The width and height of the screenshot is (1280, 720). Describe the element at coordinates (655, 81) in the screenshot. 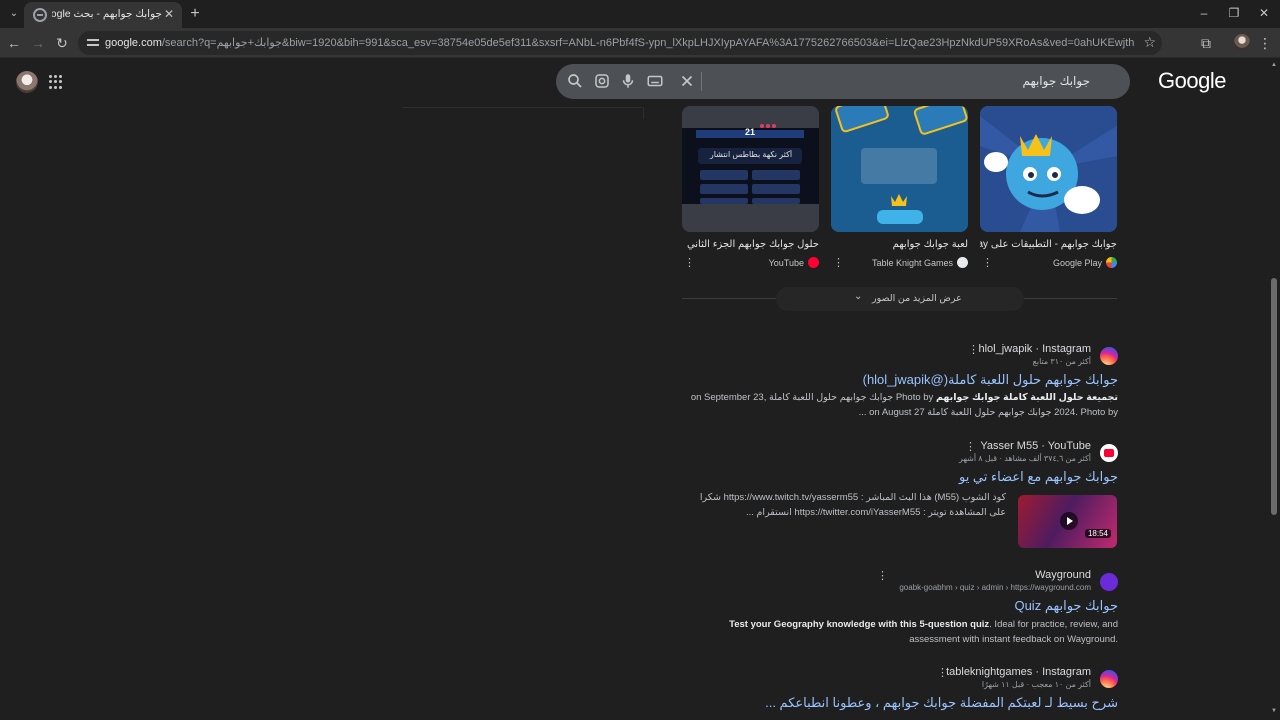

I see `keyboard-icon` at that location.